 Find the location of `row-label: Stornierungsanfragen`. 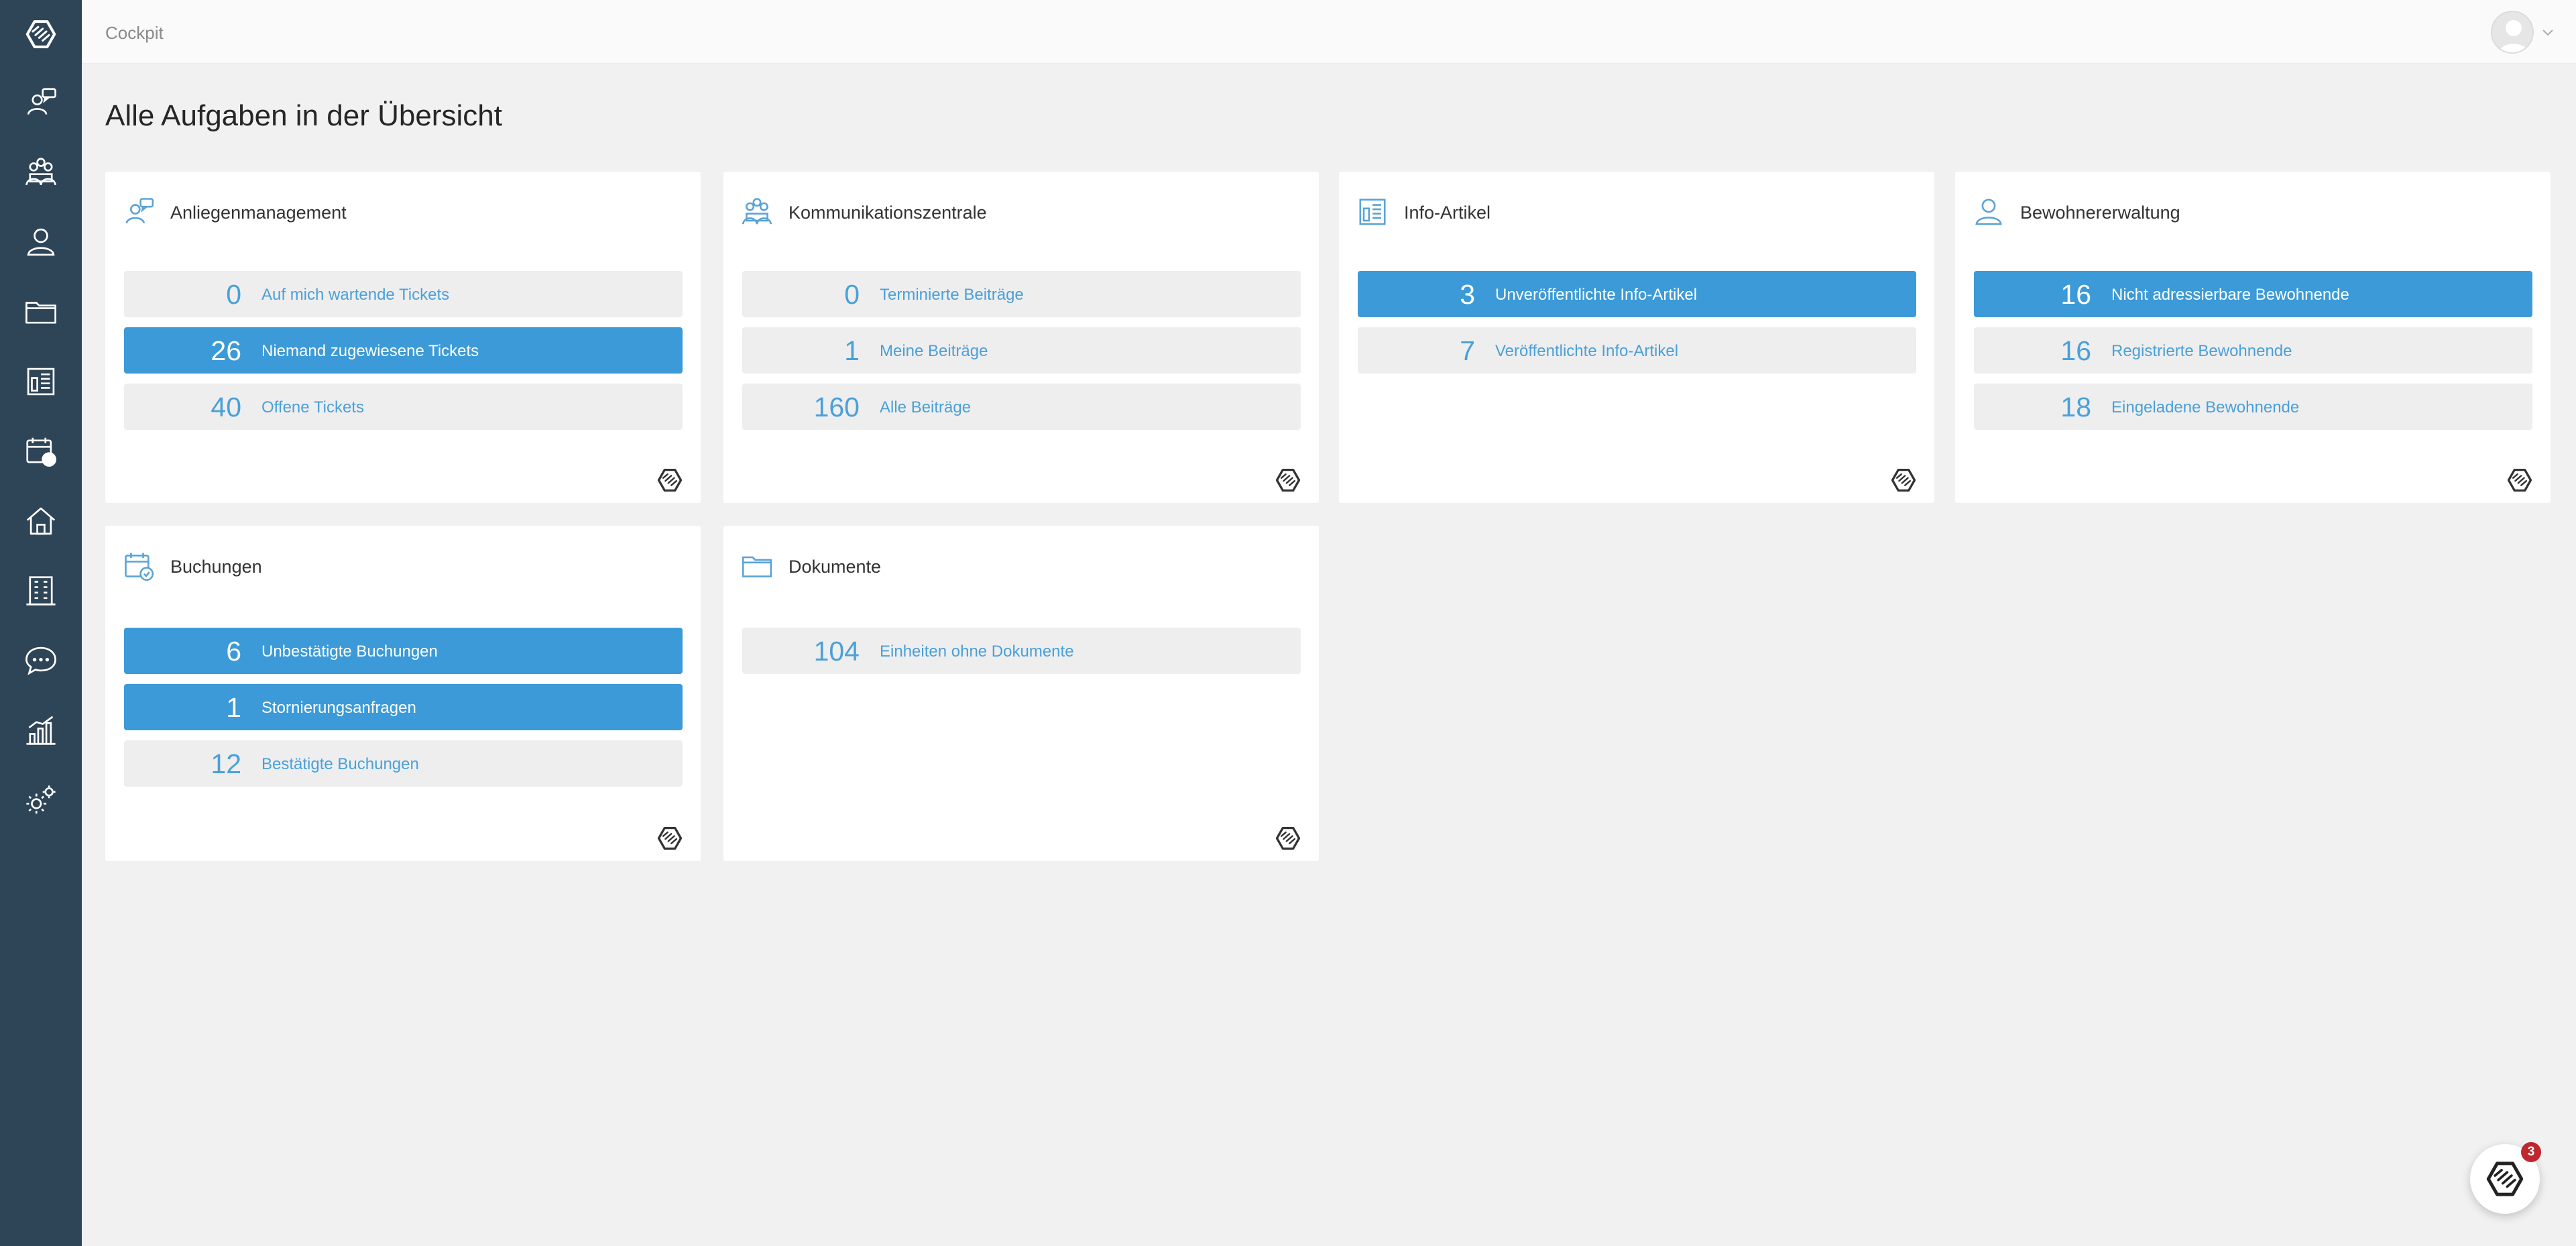

row-label: Stornierungsanfragen is located at coordinates (338, 708).